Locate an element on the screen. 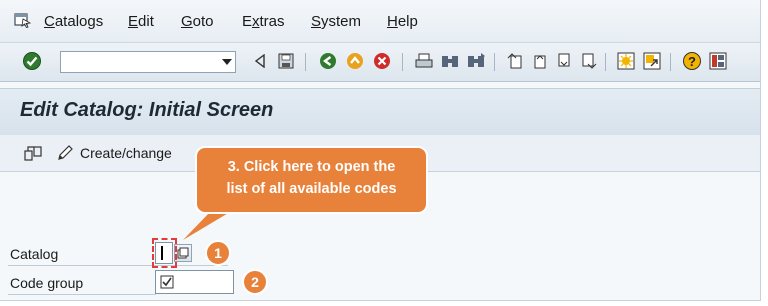 This screenshot has height=306, width=768. code-group-label: Code group is located at coordinates (47, 283).